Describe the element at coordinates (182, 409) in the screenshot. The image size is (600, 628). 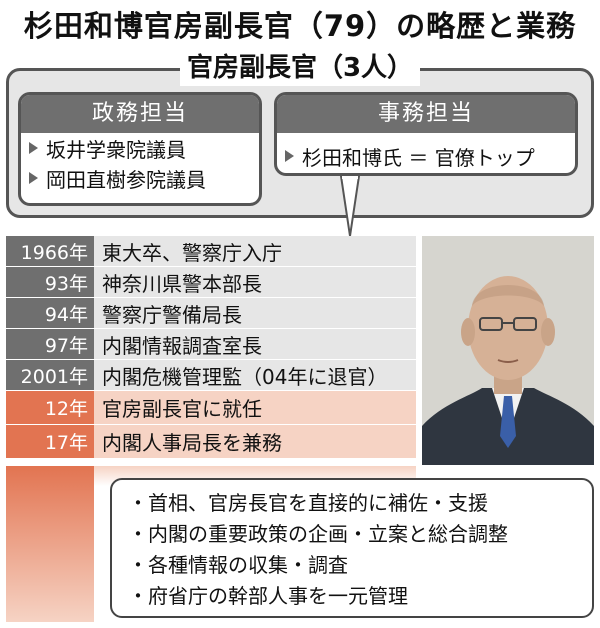
I see `timeline-event: 官房副長官に就任` at that location.